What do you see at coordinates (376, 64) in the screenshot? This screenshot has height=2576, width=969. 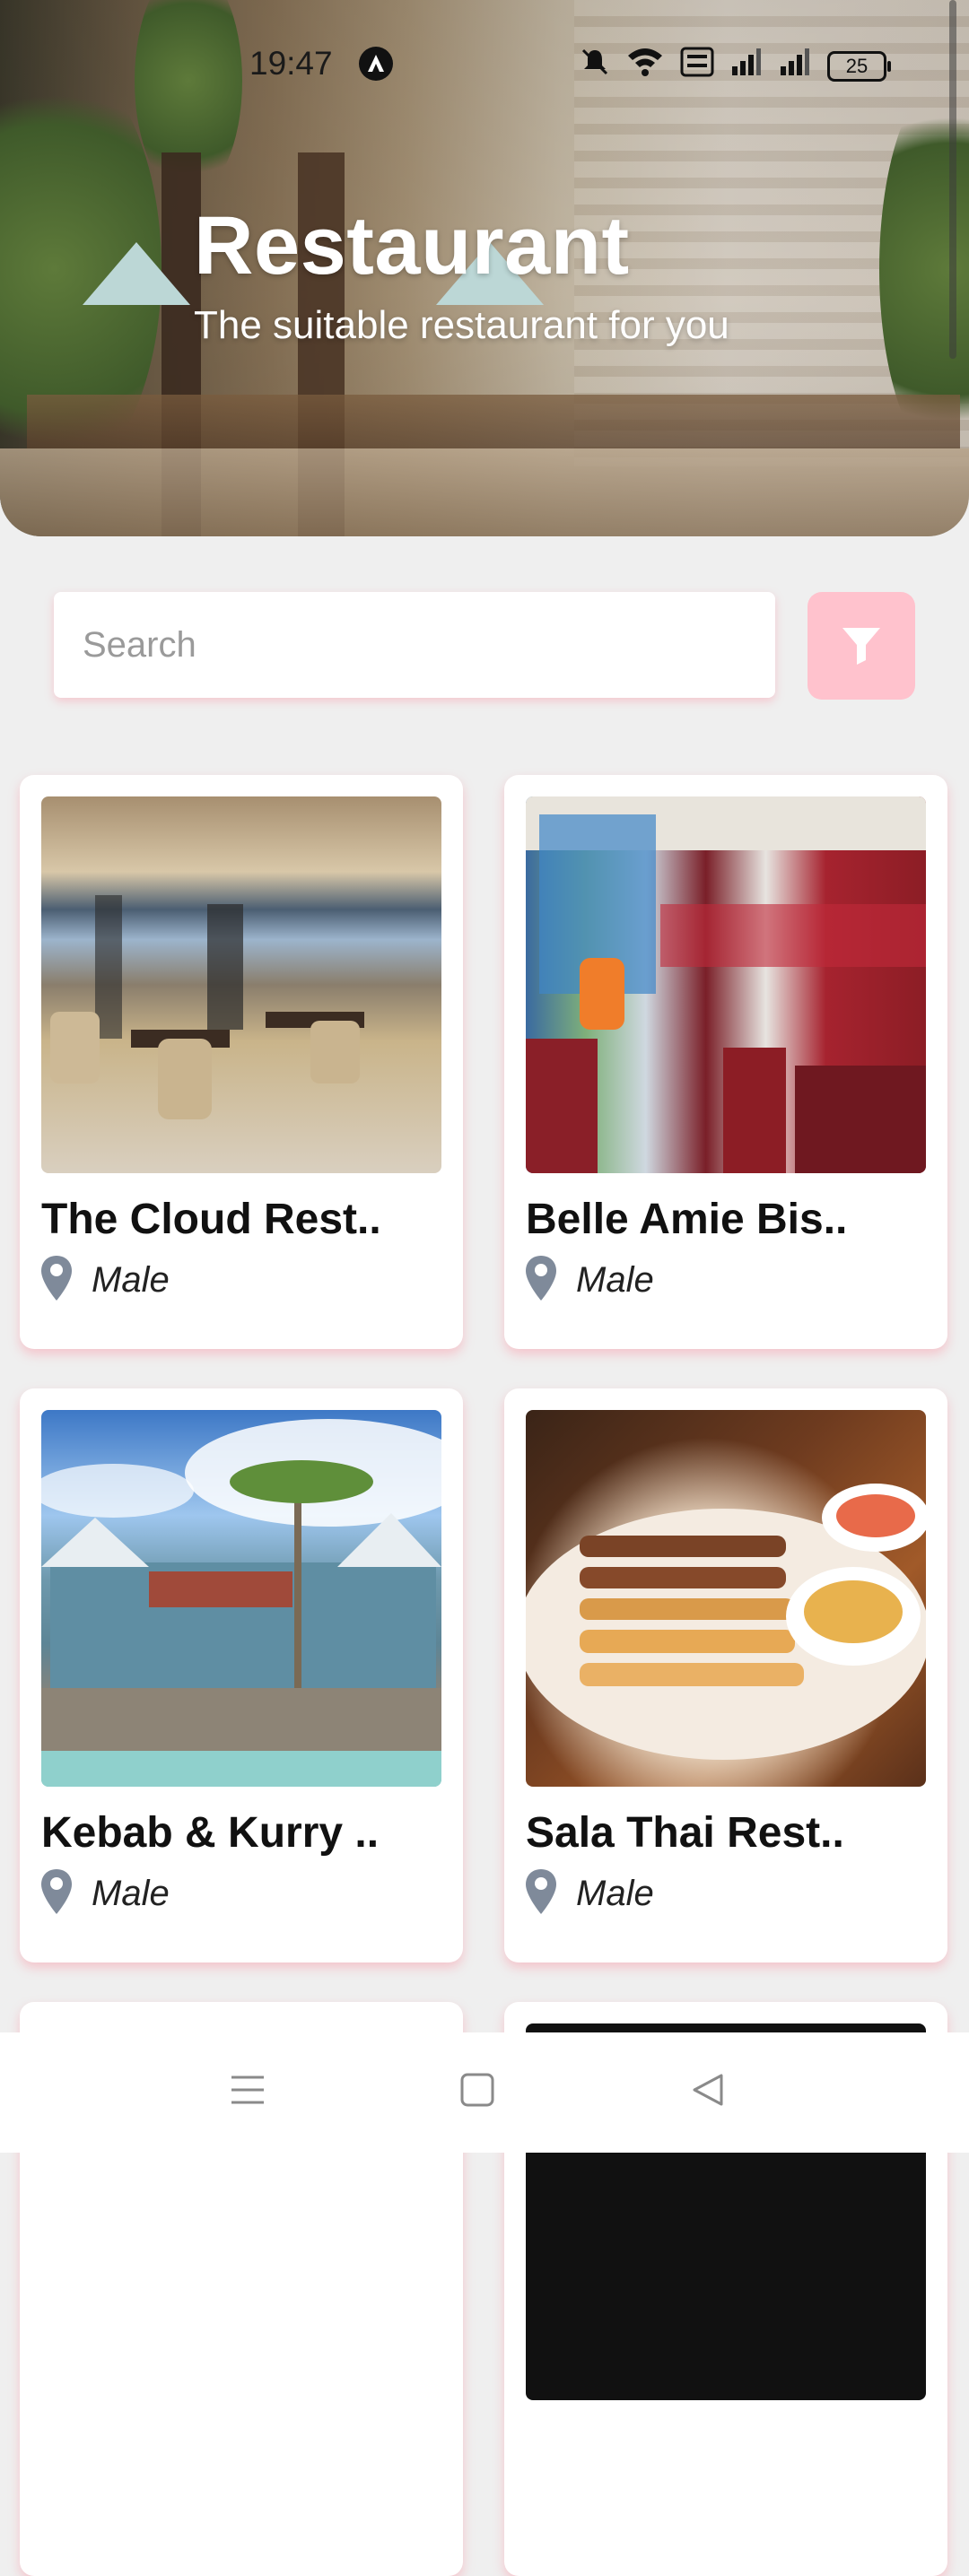 I see `app-notification-icon` at bounding box center [376, 64].